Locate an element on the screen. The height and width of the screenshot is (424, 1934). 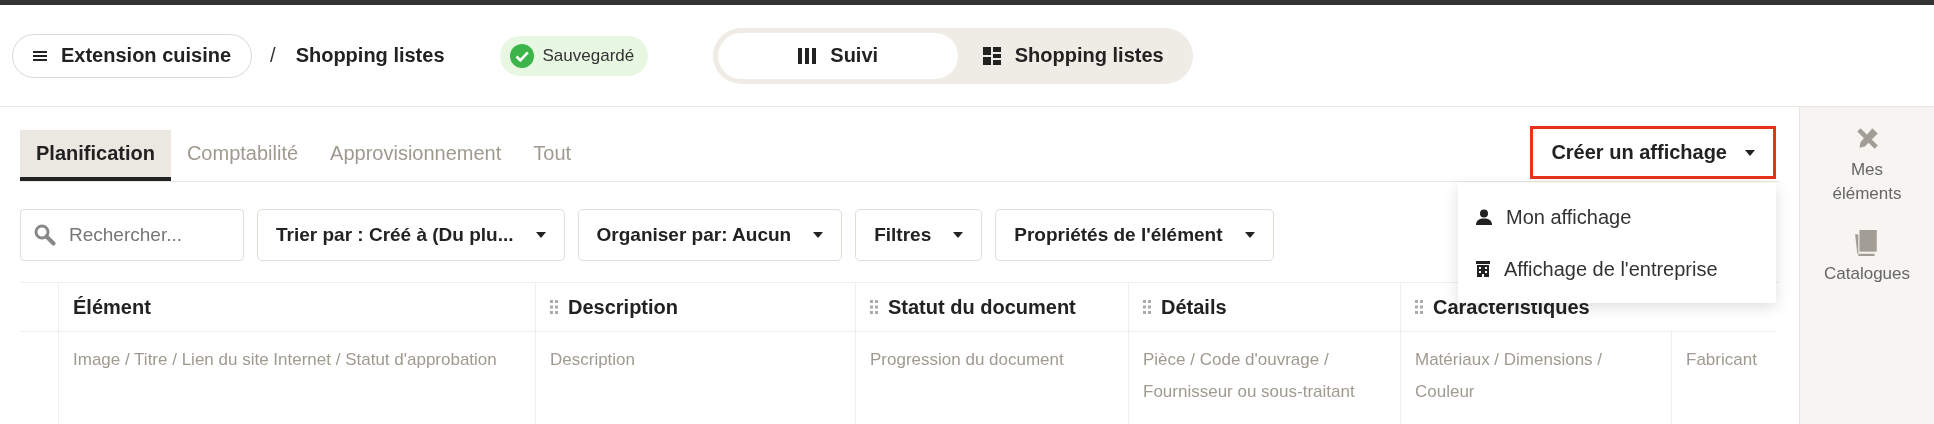
view-switch-tab: Suivi is located at coordinates (838, 55).